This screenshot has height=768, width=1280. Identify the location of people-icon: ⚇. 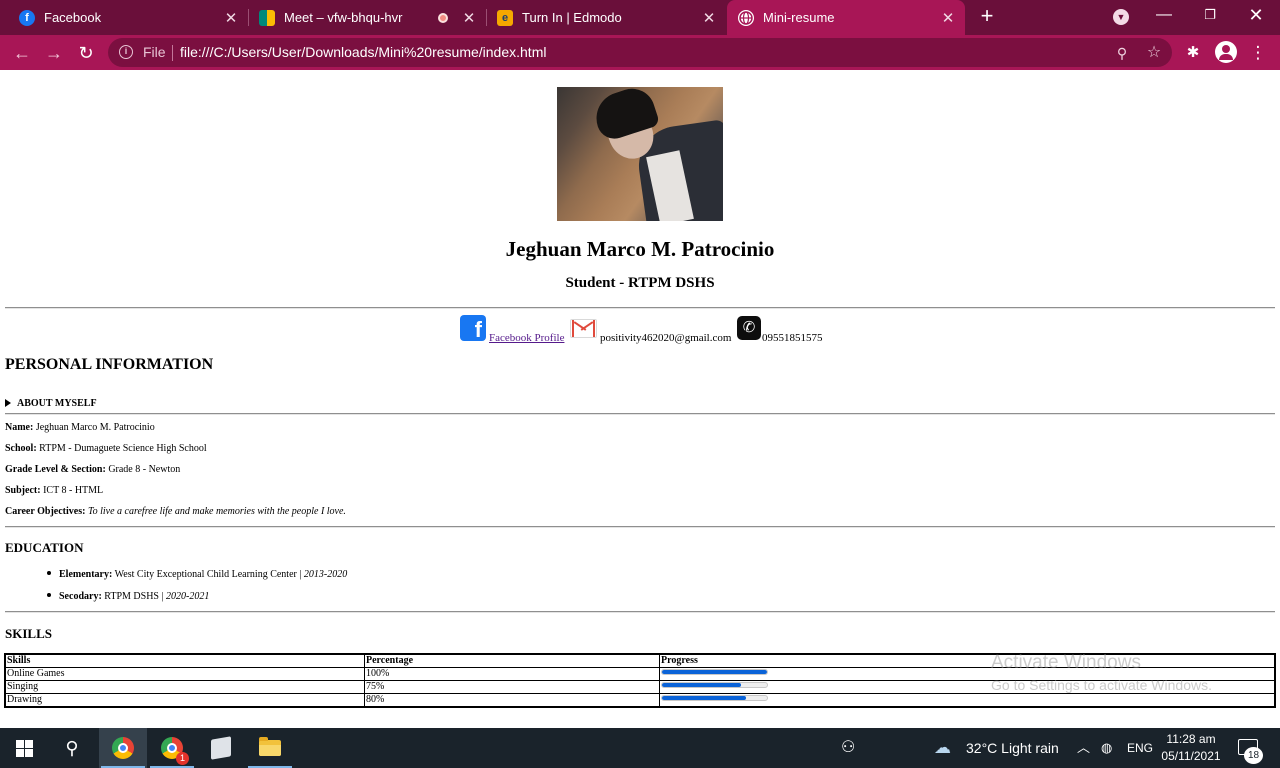
(848, 748).